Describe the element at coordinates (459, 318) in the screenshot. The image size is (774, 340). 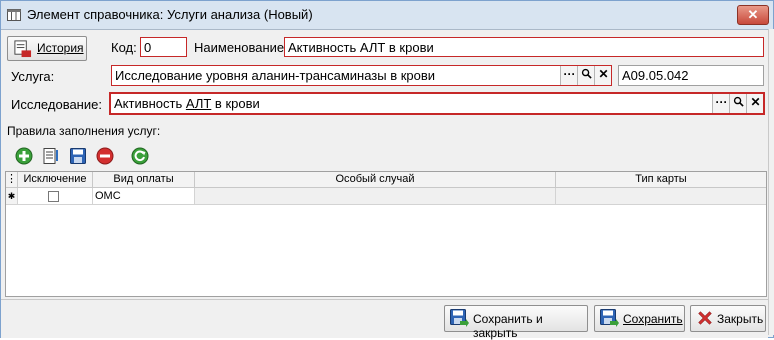
I see `save-close-icon` at that location.